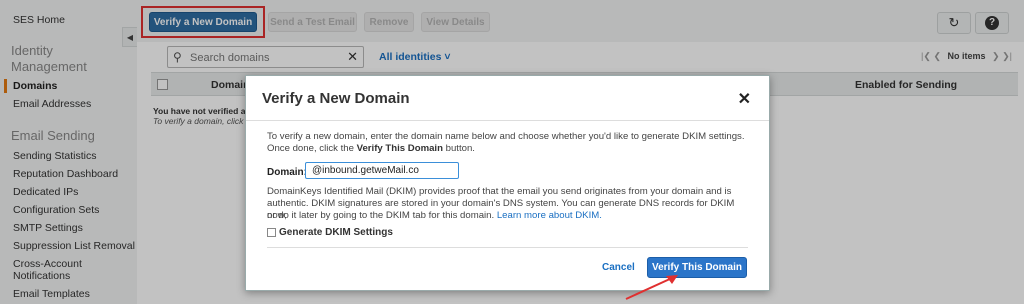  Describe the element at coordinates (458, 148) in the screenshot. I see `intro-post: button.` at that location.